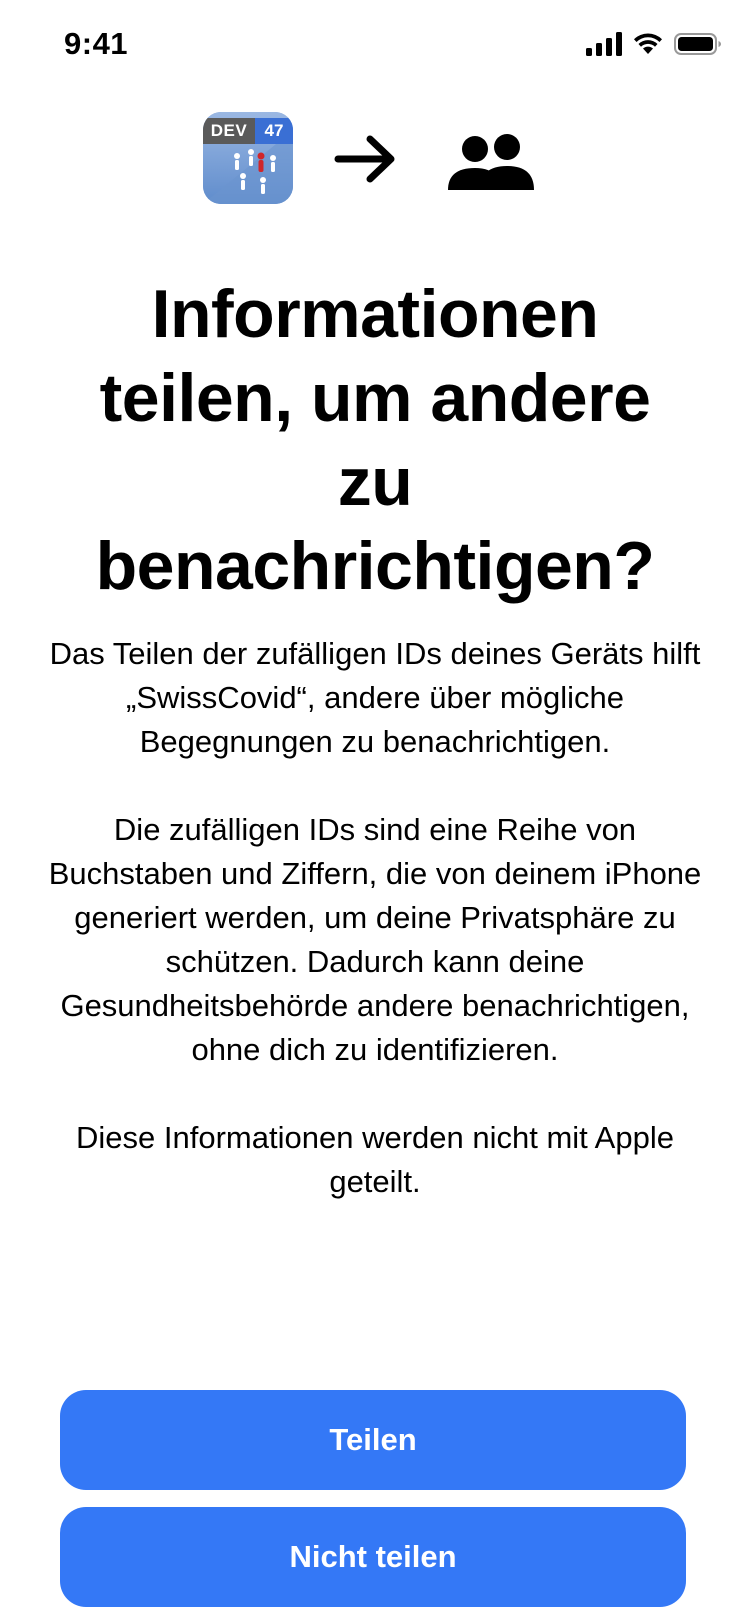 The width and height of the screenshot is (750, 1624). Describe the element at coordinates (96, 43) in the screenshot. I see `status-time: 9:41` at that location.